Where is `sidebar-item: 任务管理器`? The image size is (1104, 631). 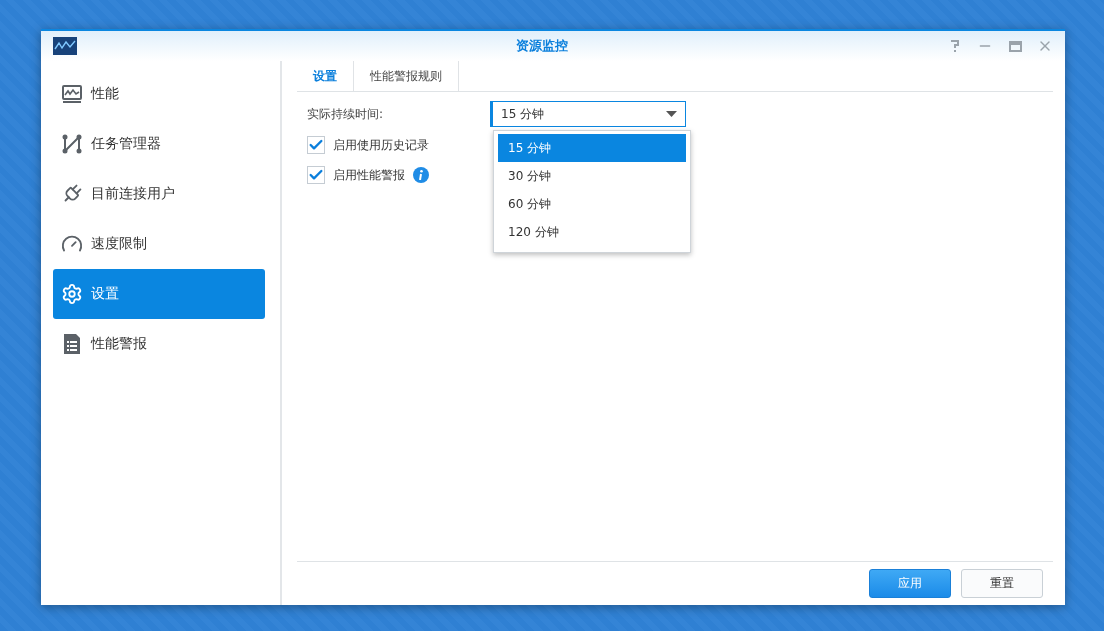
sidebar-item: 任务管理器 is located at coordinates (159, 144).